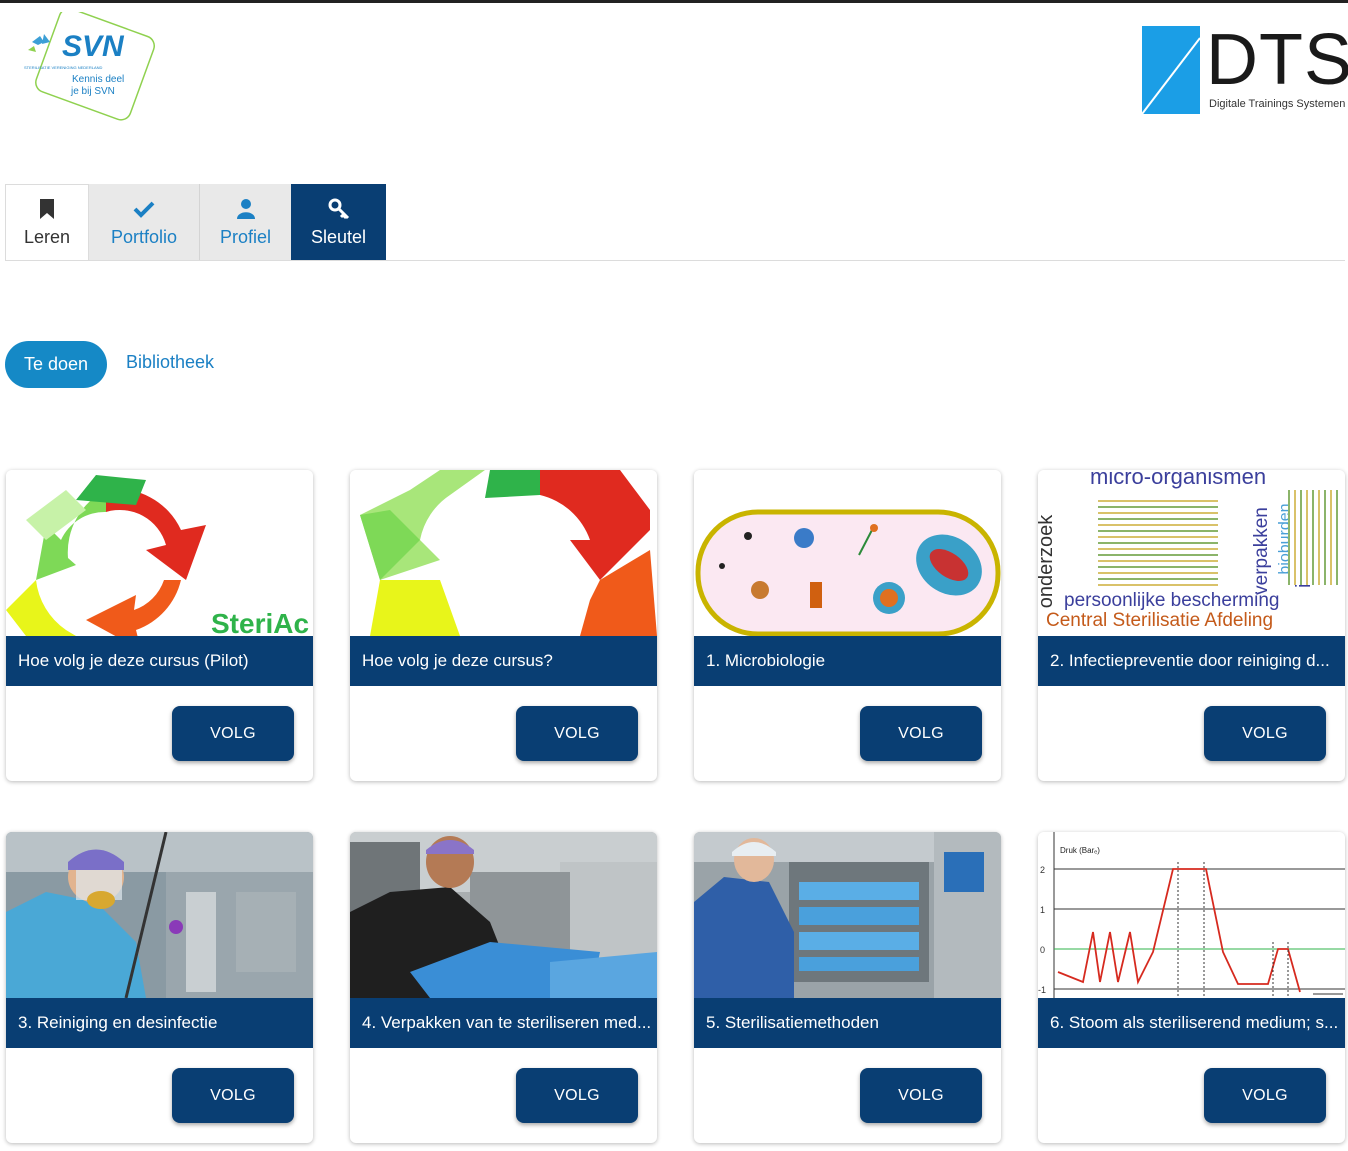 The height and width of the screenshot is (1151, 1348). I want to click on tab-leren: Leren, so click(47, 222).